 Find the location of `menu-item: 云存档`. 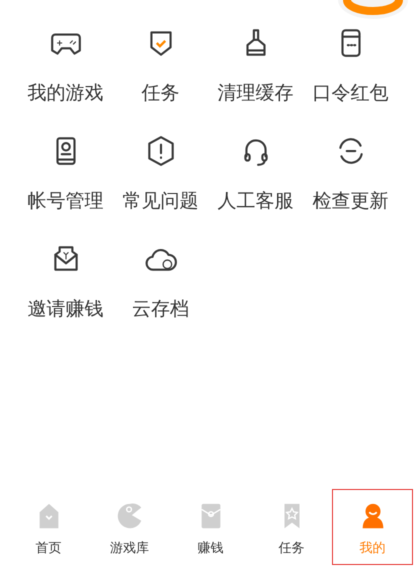

menu-item: 云存档 is located at coordinates (160, 282).